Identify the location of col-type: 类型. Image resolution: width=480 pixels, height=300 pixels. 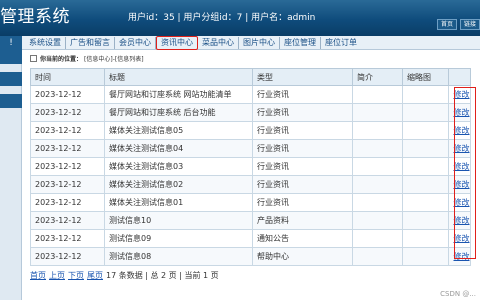
(302, 77).